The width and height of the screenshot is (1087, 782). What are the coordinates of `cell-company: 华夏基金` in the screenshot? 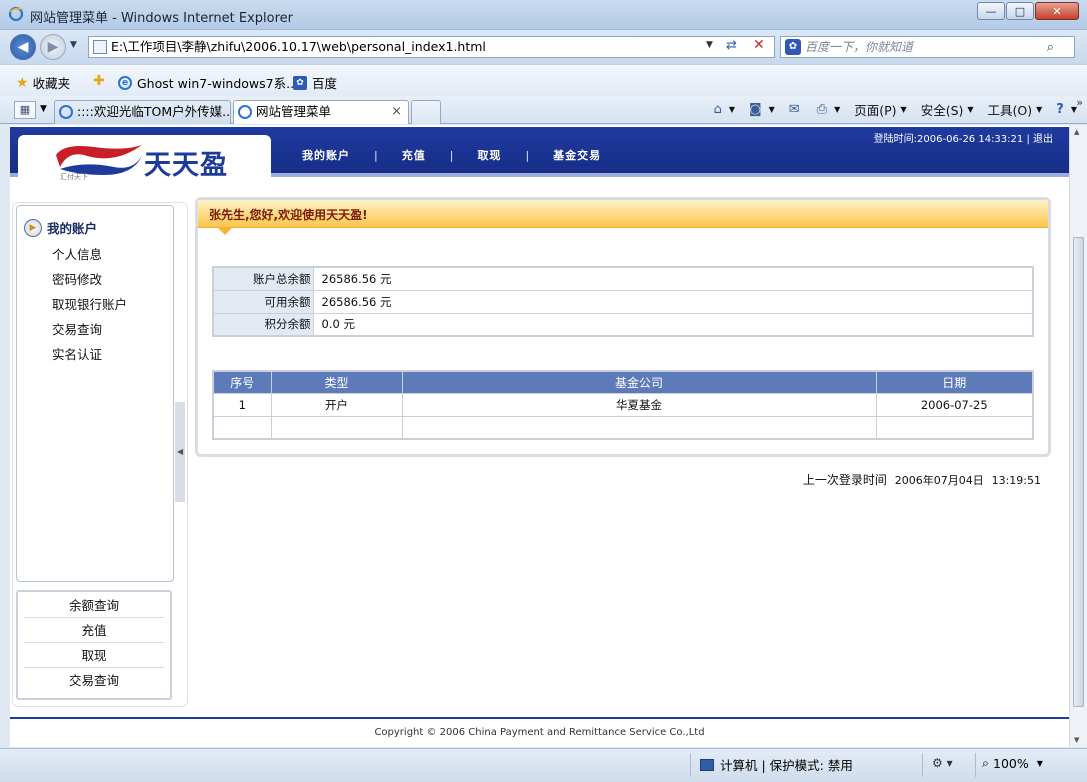 It's located at (639, 404).